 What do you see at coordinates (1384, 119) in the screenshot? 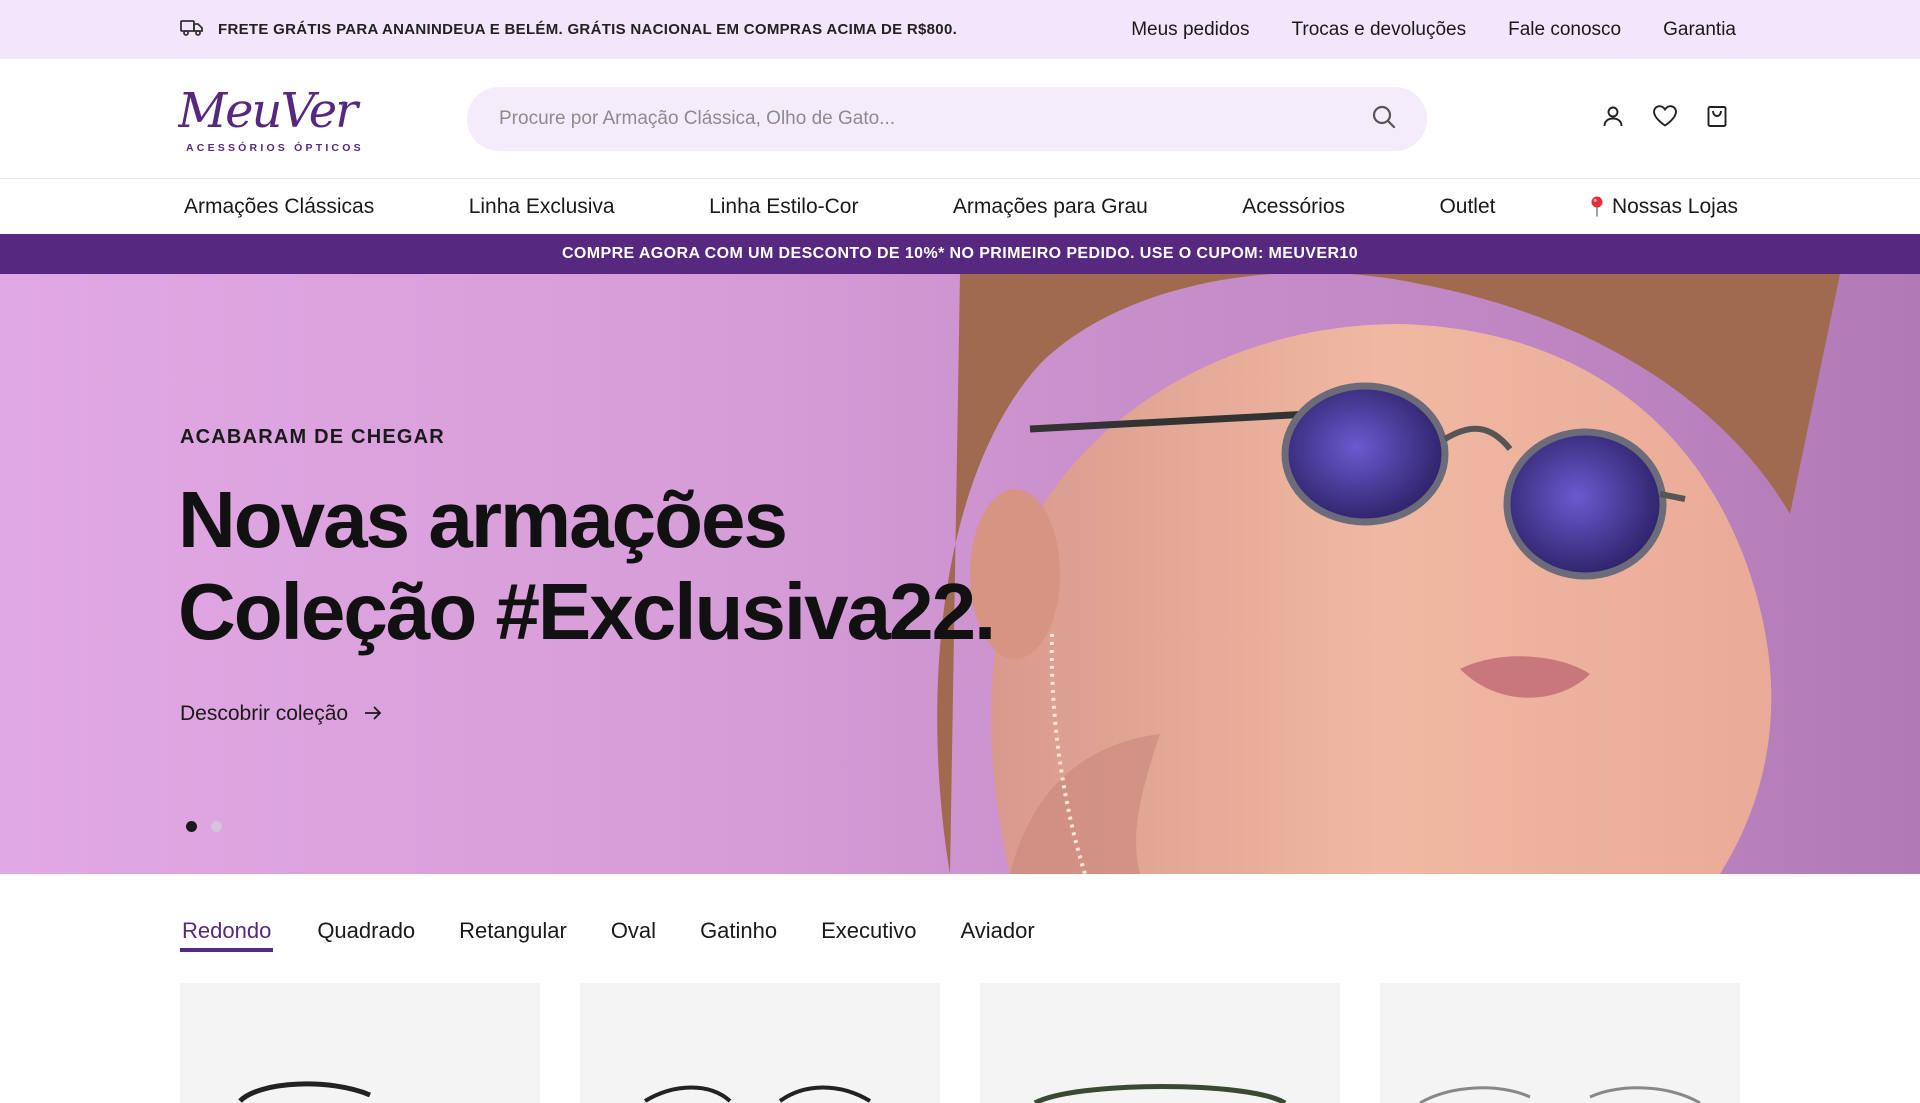
I see `search-icon` at bounding box center [1384, 119].